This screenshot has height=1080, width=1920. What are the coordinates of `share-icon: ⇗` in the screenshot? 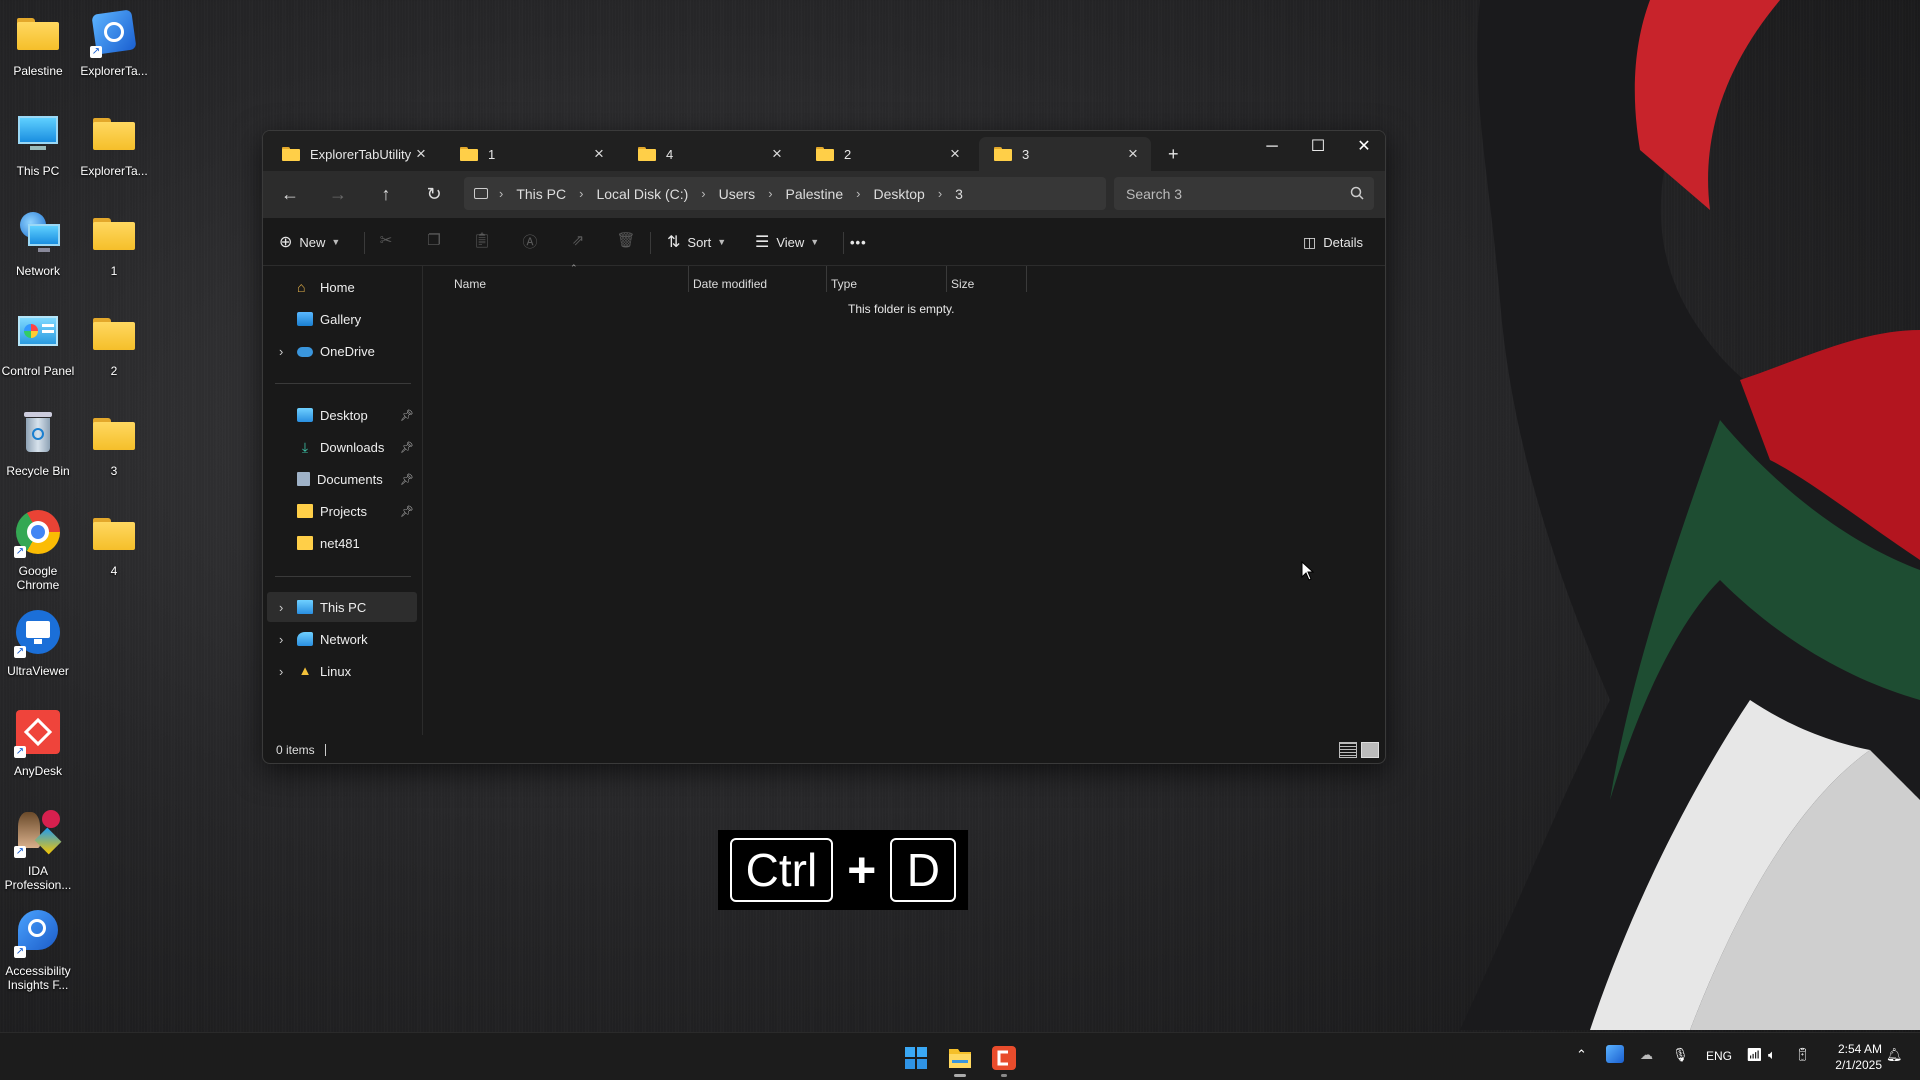 It's located at (578, 242).